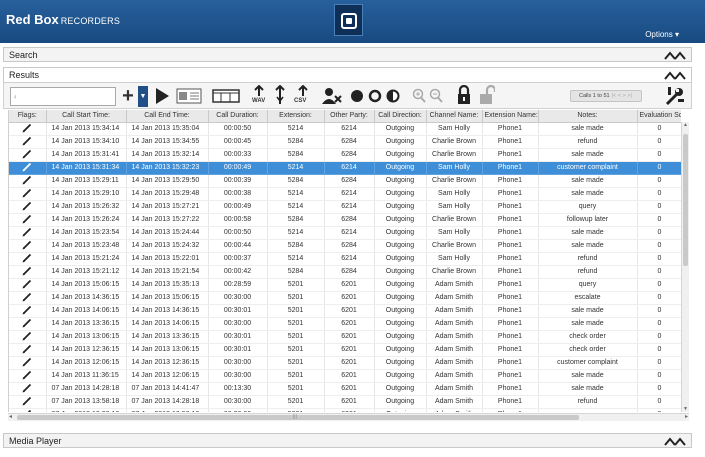 This screenshot has height=457, width=705. What do you see at coordinates (659, 116) in the screenshot?
I see `column-header: Evaluation Score:` at bounding box center [659, 116].